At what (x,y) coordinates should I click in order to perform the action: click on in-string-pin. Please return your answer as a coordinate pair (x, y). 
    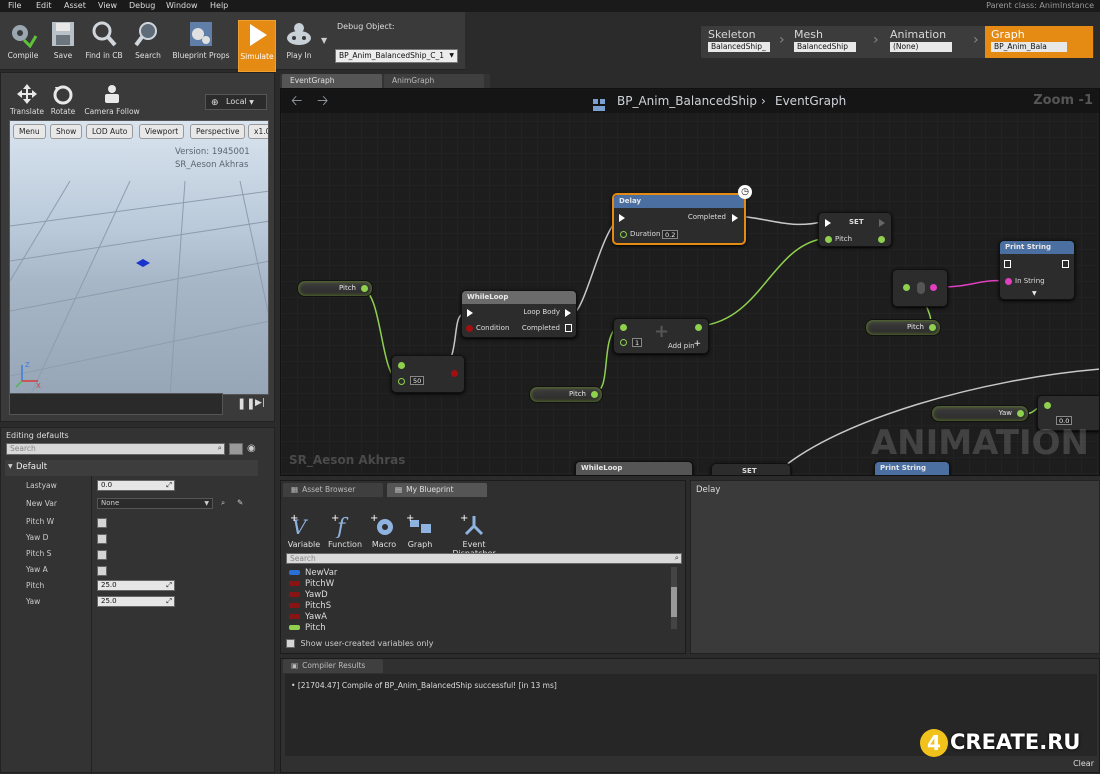
    Looking at the image, I should click on (1008, 281).